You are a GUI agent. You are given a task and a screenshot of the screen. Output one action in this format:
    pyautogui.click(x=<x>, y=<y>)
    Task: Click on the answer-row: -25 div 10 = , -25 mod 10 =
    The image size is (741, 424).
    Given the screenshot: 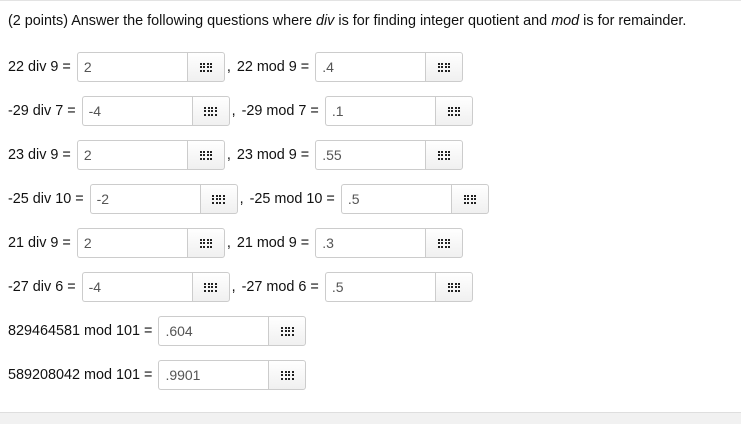 What is the action you would take?
    pyautogui.click(x=248, y=199)
    